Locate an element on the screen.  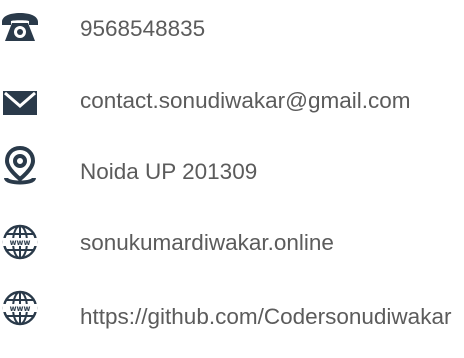
envelope-icon is located at coordinates (20, 104).